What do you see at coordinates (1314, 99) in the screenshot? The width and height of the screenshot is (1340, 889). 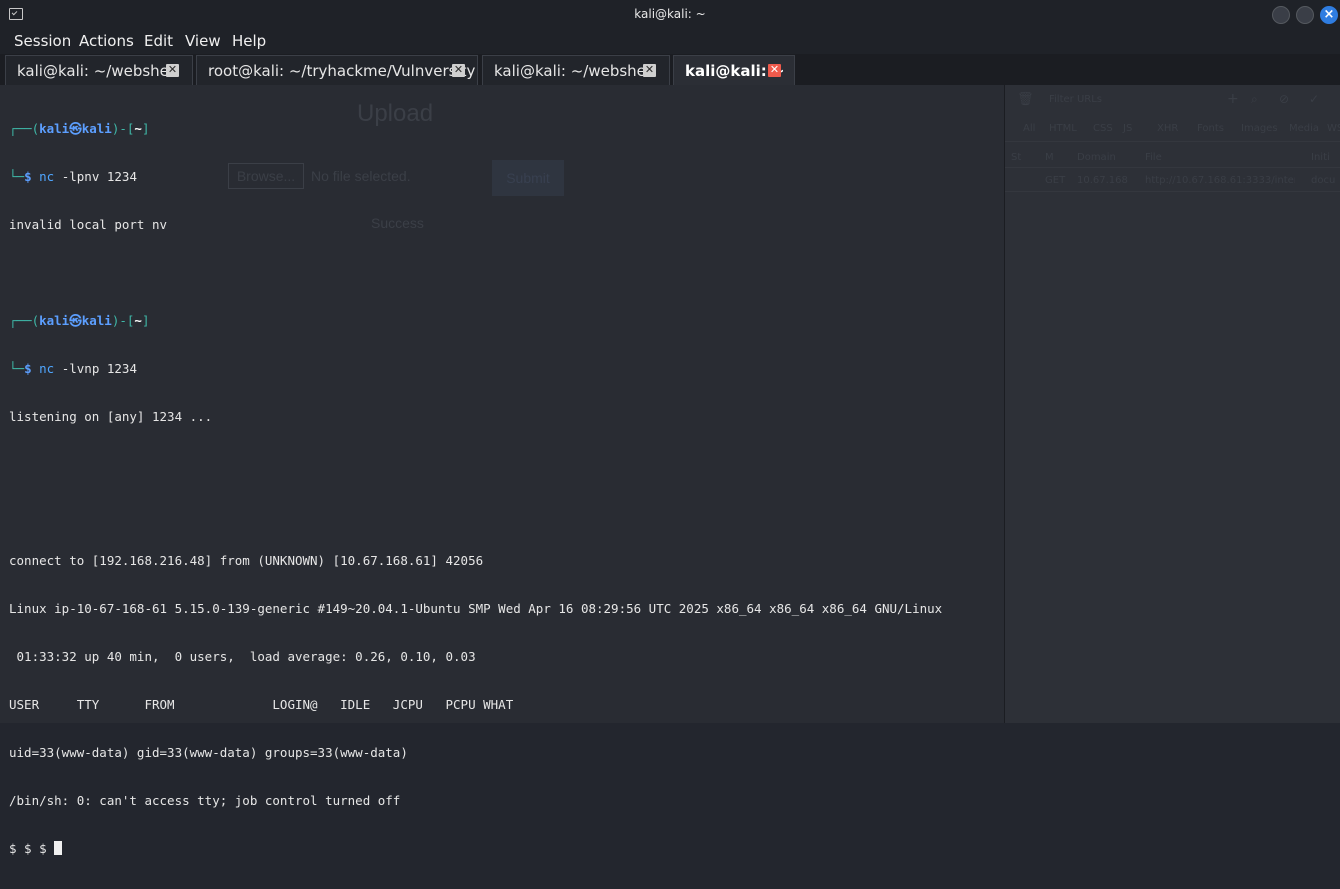 I see `check-icon: ✓` at bounding box center [1314, 99].